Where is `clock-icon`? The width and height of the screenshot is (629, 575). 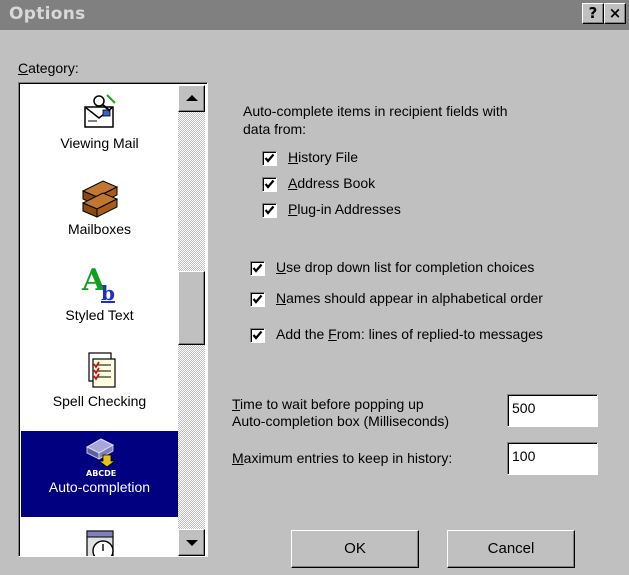 clock-icon is located at coordinates (100, 543).